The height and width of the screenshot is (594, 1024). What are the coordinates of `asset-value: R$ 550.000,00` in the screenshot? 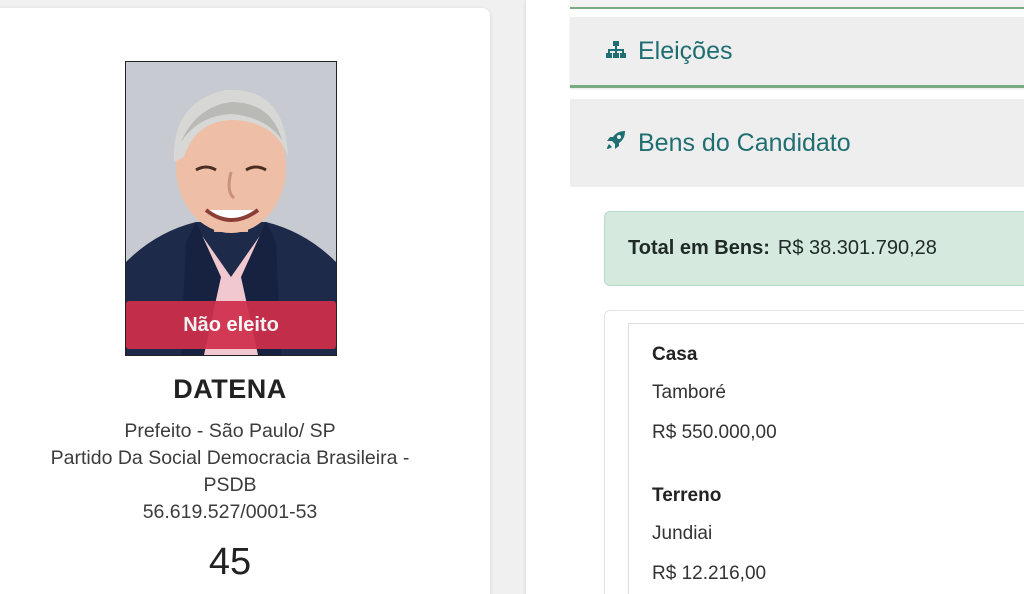 It's located at (714, 432).